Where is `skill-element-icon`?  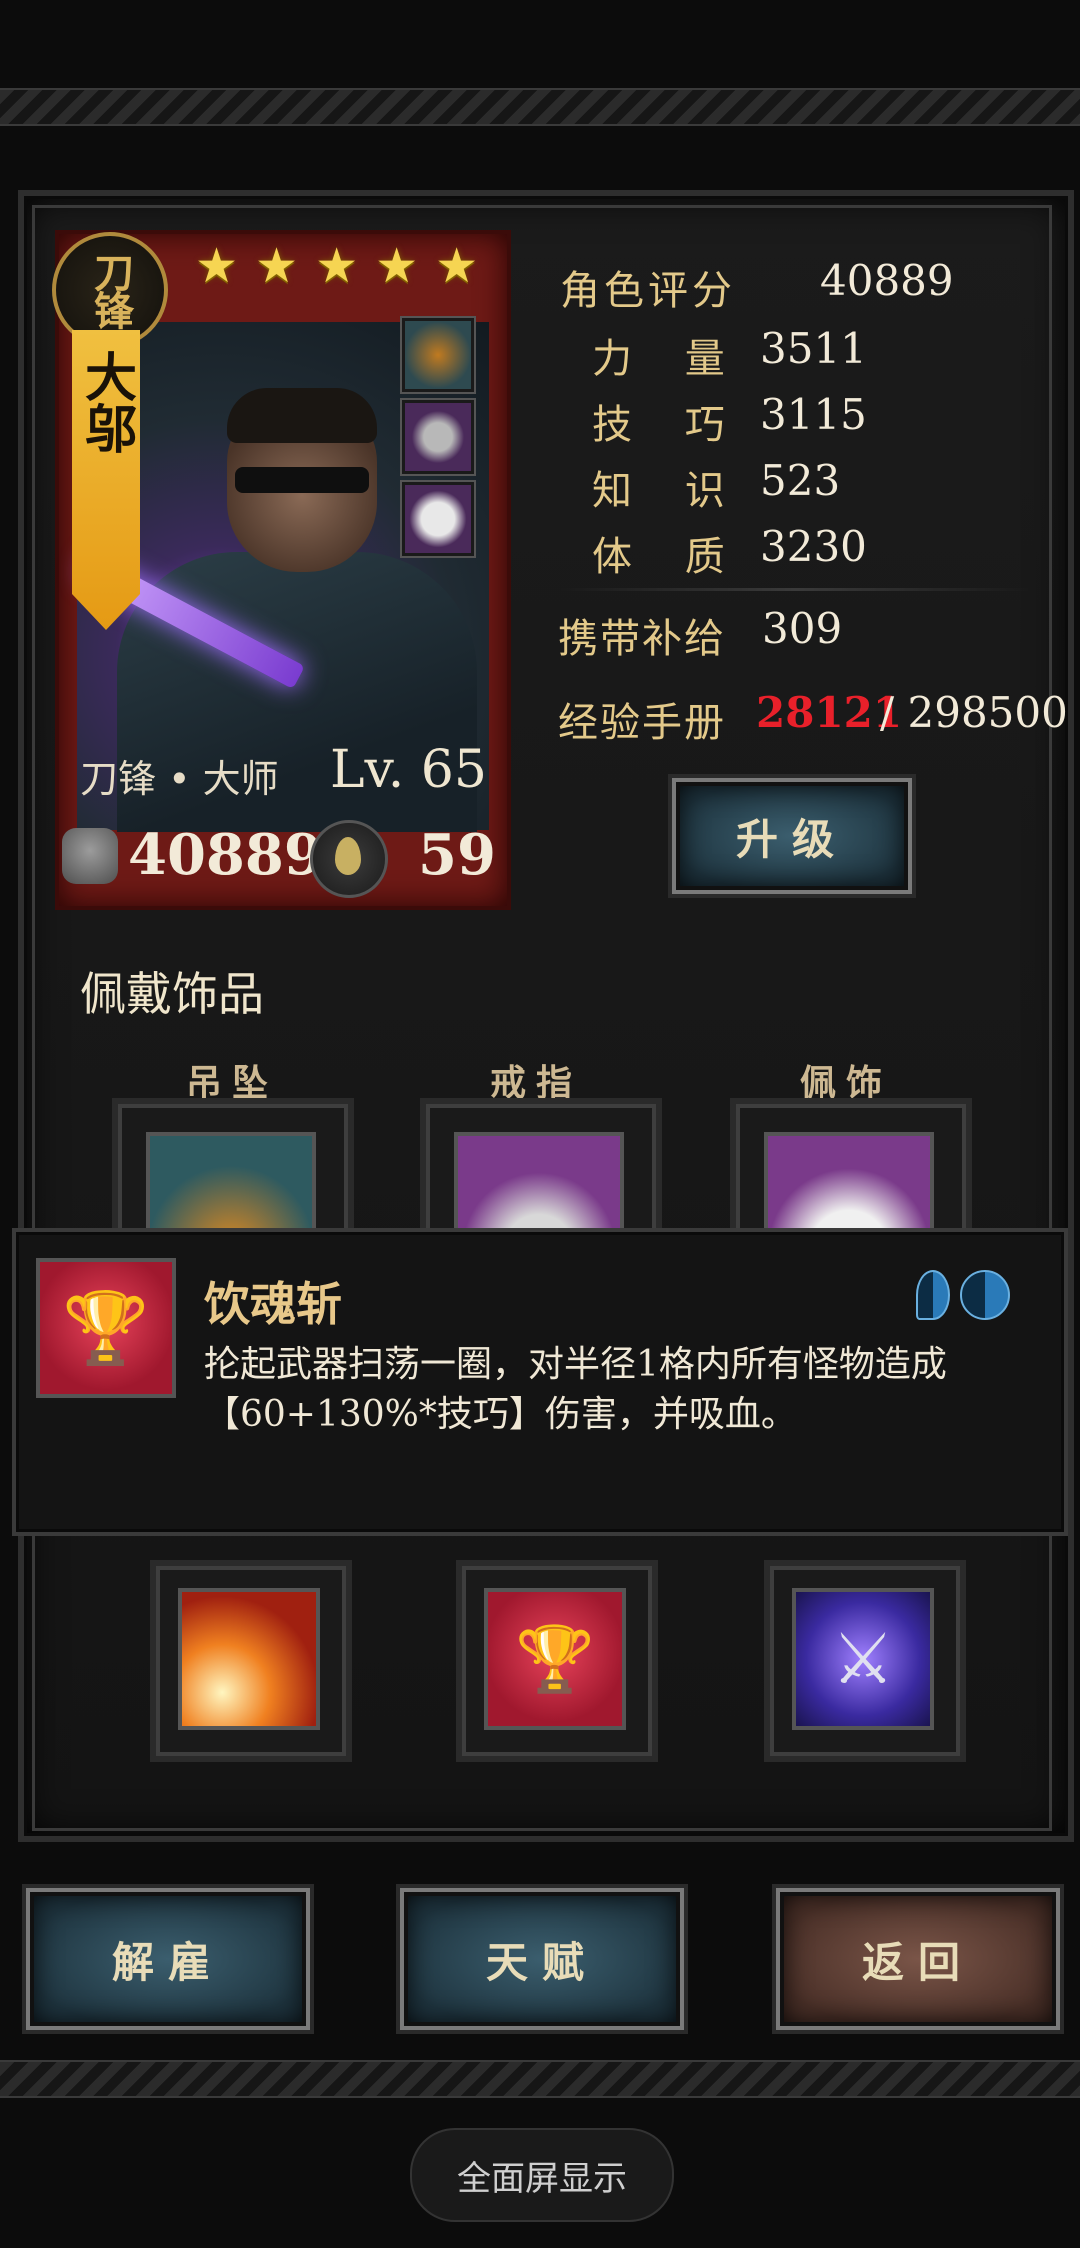 skill-element-icon is located at coordinates (933, 1295).